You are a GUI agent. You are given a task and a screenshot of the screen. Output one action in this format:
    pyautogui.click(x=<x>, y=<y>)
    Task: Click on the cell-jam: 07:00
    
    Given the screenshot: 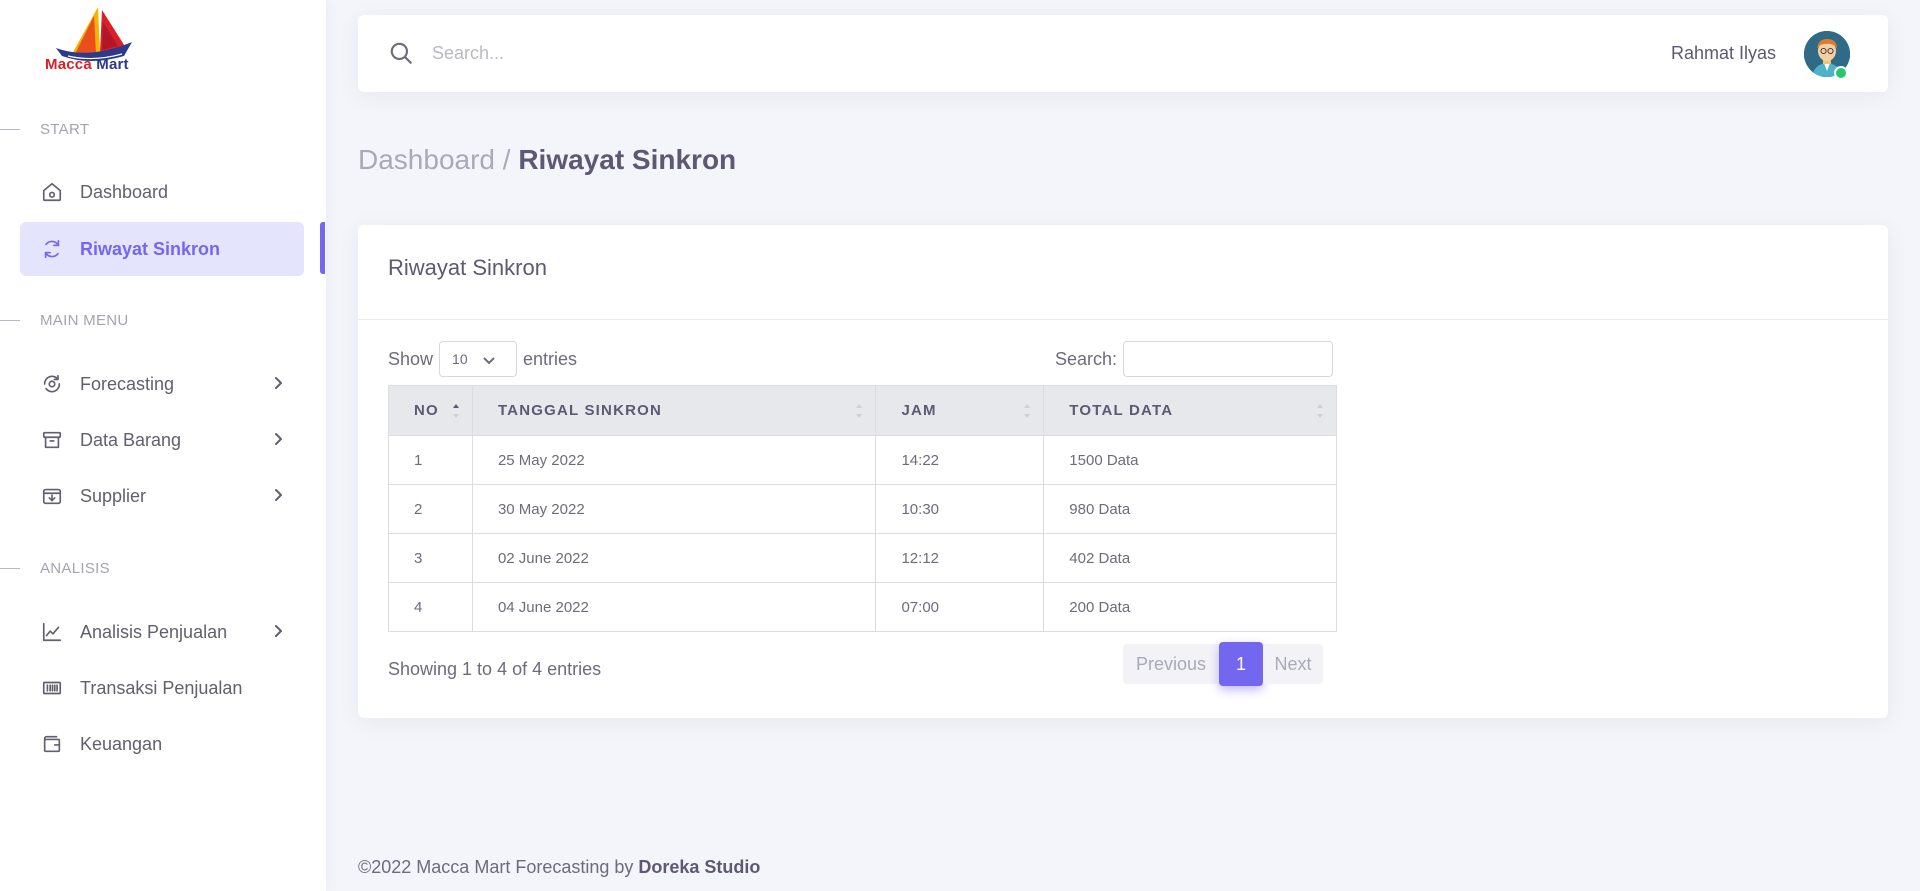 What is the action you would take?
    pyautogui.click(x=960, y=607)
    